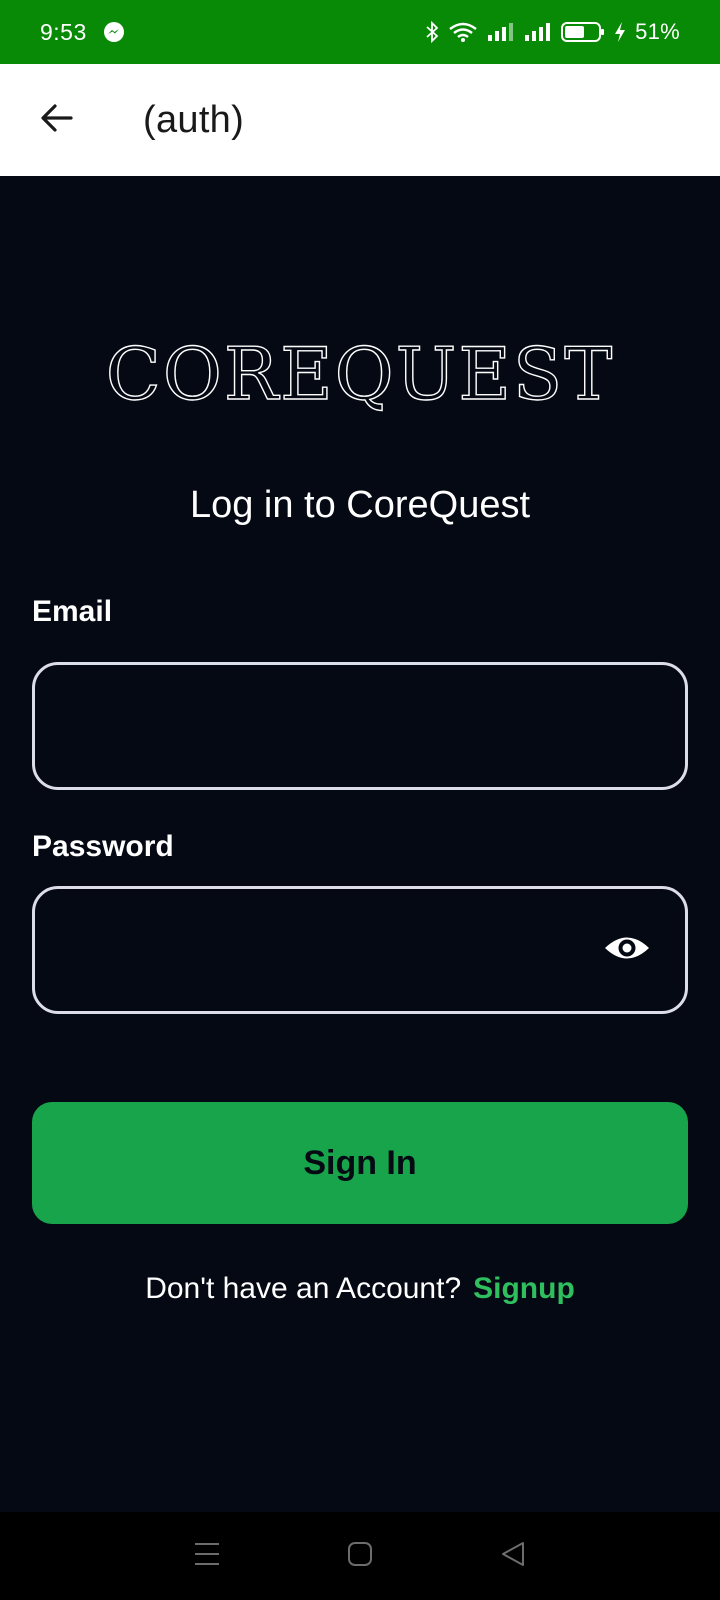  I want to click on nav-back-button, so click(513, 1556).